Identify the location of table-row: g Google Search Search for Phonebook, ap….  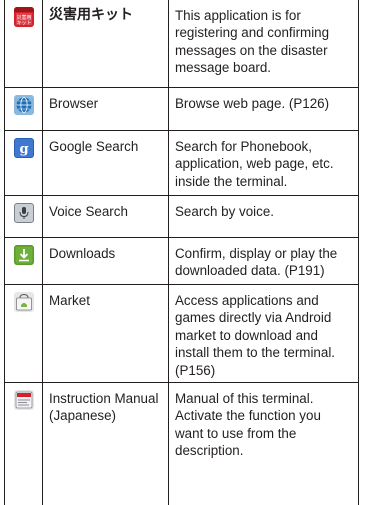
(181, 163).